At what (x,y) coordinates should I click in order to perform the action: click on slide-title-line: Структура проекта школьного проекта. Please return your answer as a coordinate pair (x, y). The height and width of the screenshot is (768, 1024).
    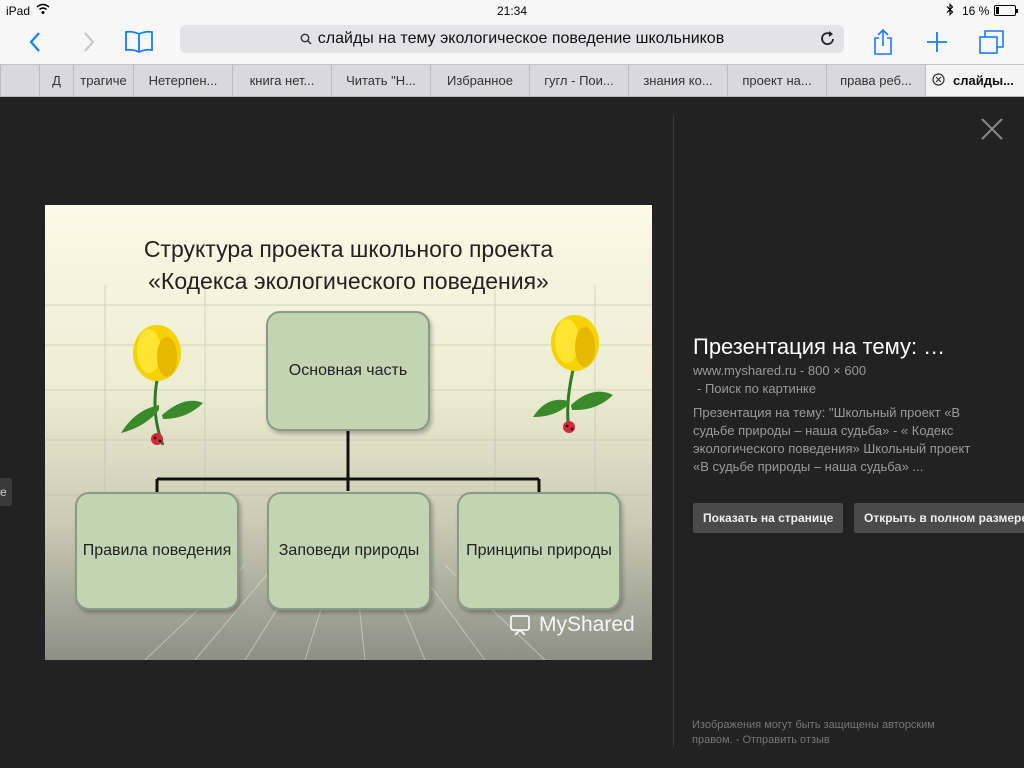
    Looking at the image, I should click on (348, 249).